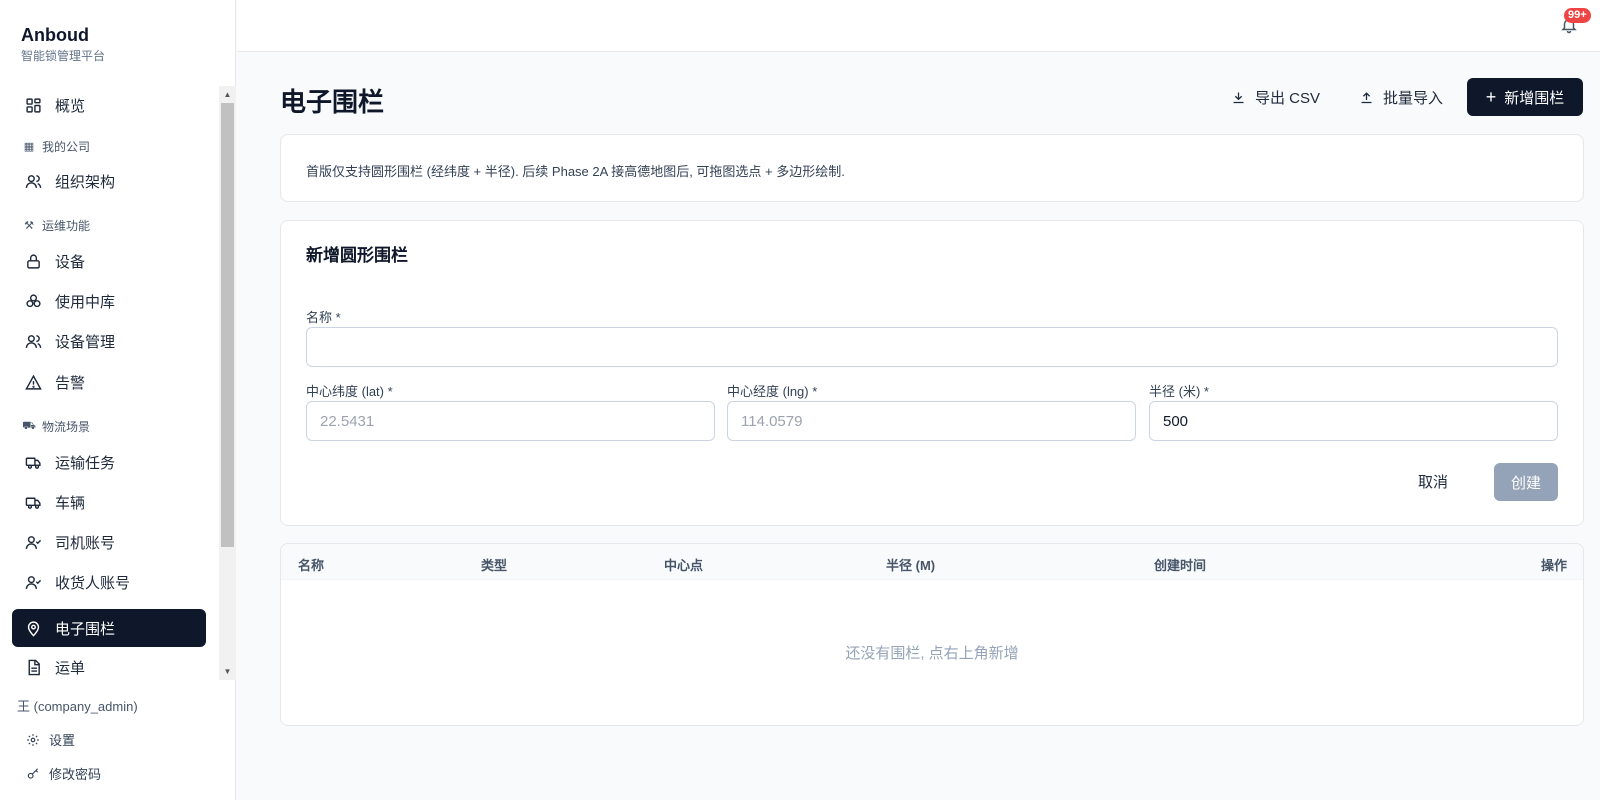  I want to click on sidebar-item-geofence: 电子围栏, so click(109, 628).